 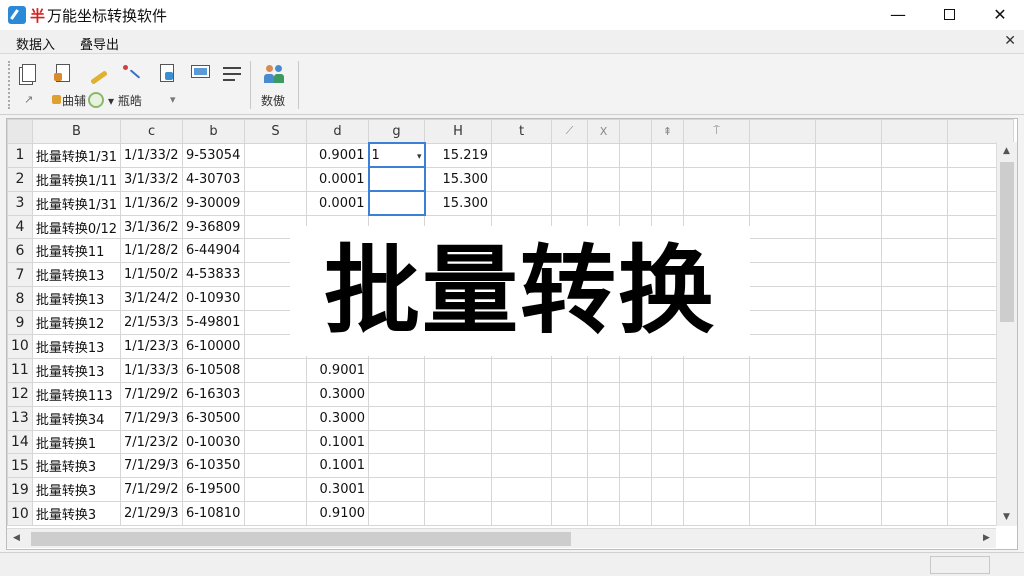 I want to click on table-cell: 6-10350, so click(x=214, y=466).